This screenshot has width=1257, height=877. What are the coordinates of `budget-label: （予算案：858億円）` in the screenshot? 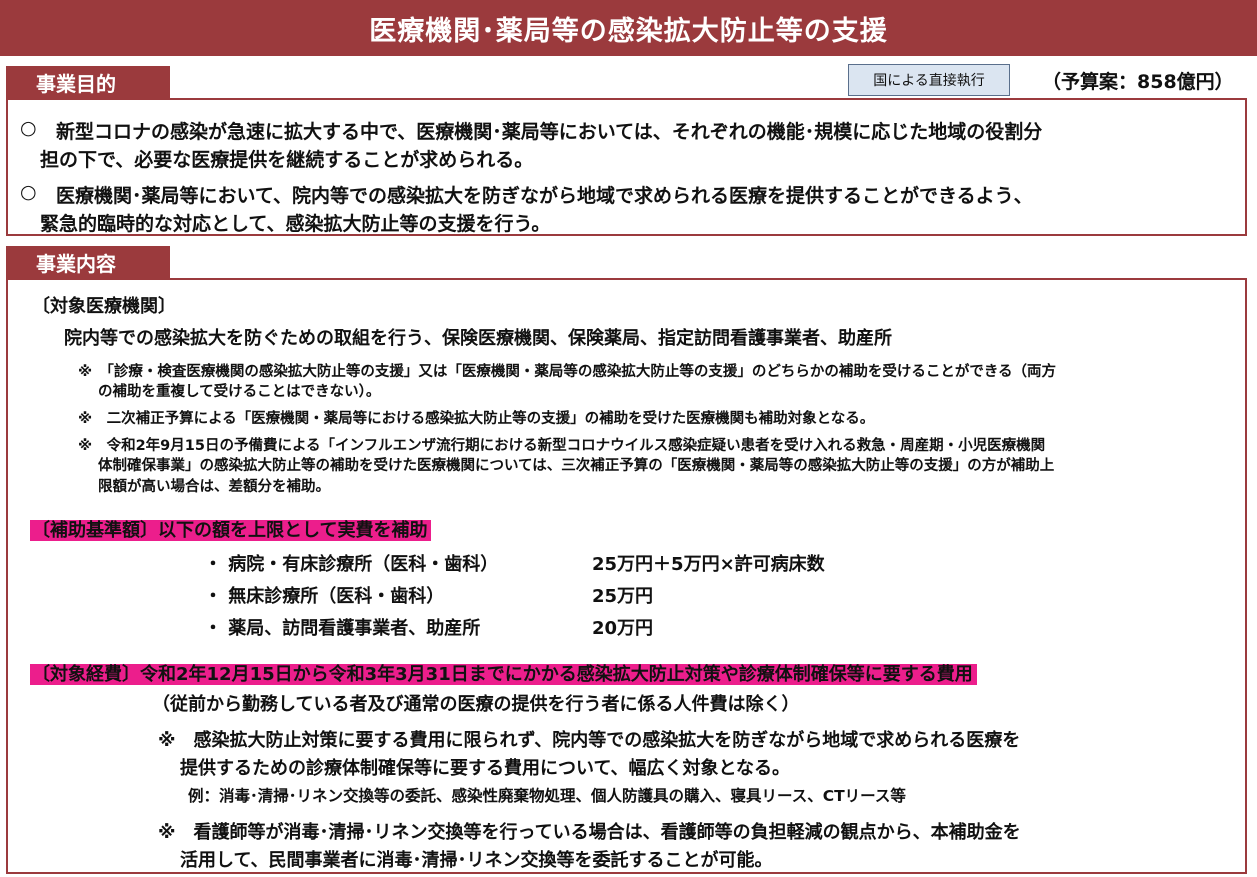 It's located at (1138, 82).